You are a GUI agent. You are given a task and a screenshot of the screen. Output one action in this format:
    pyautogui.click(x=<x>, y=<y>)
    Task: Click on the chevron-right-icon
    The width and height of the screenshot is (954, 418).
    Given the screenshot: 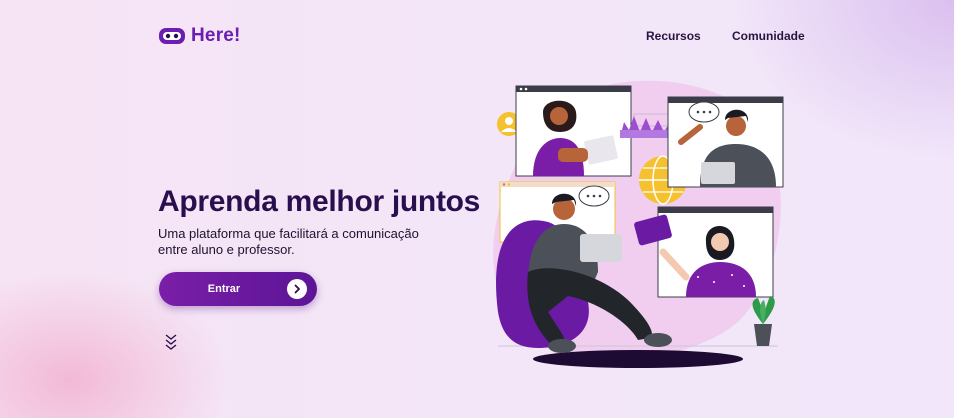 What is the action you would take?
    pyautogui.click(x=297, y=289)
    